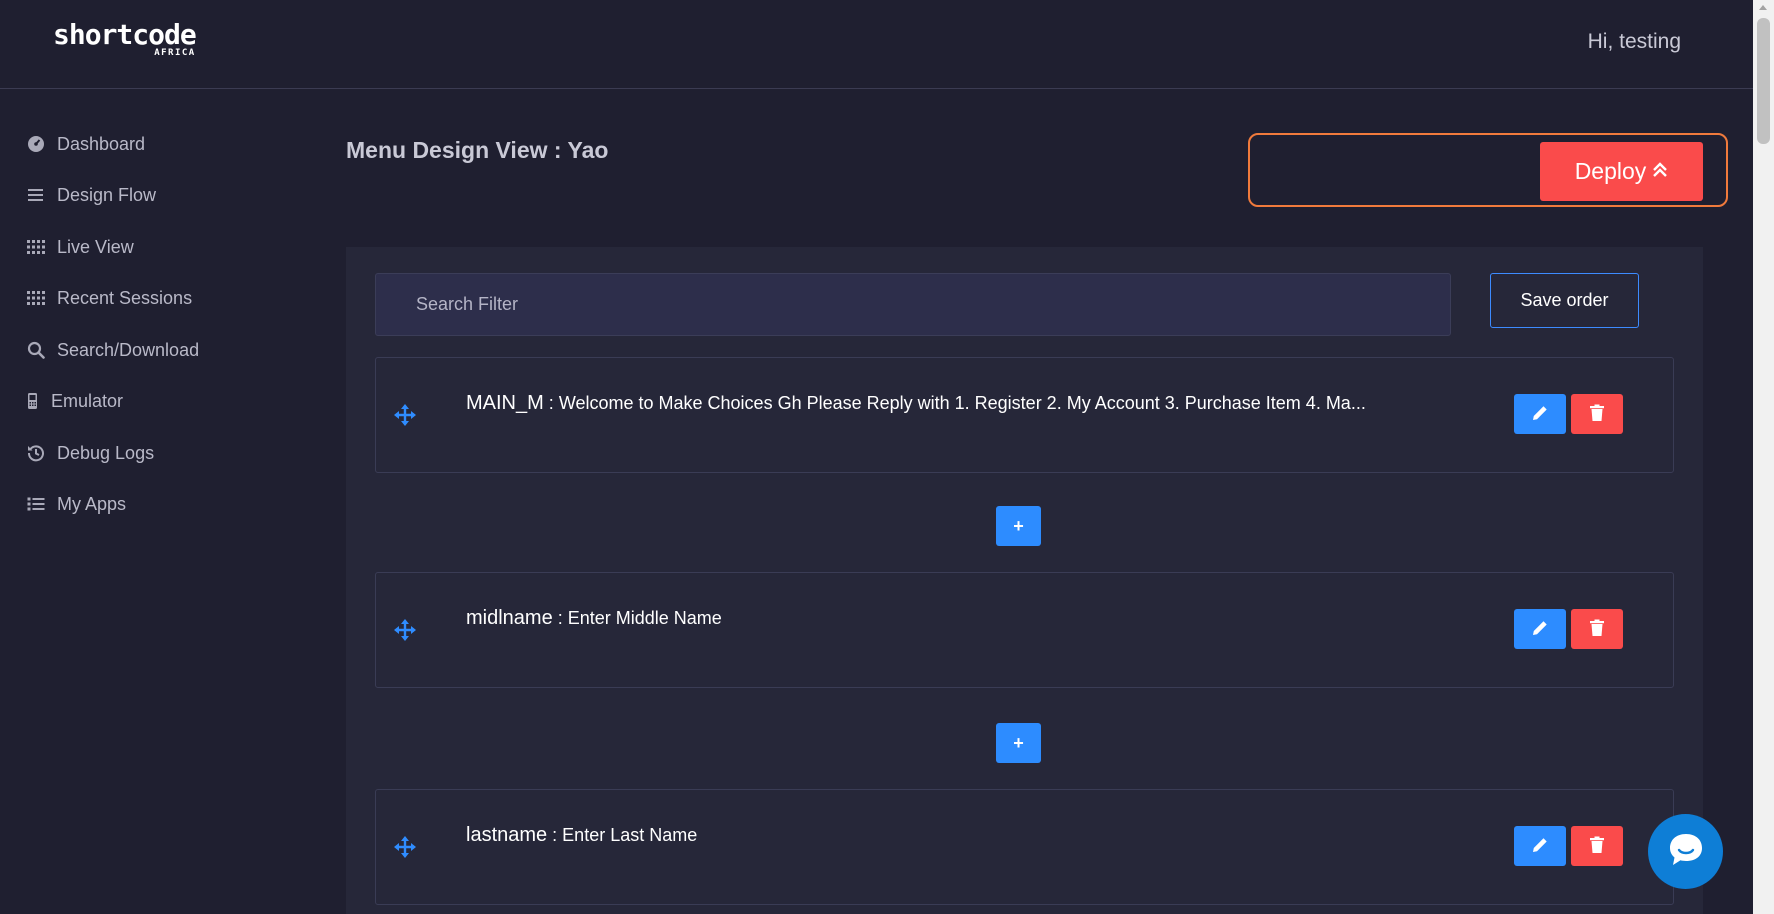  I want to click on sidebar-item-label: Design Flow, so click(107, 194).